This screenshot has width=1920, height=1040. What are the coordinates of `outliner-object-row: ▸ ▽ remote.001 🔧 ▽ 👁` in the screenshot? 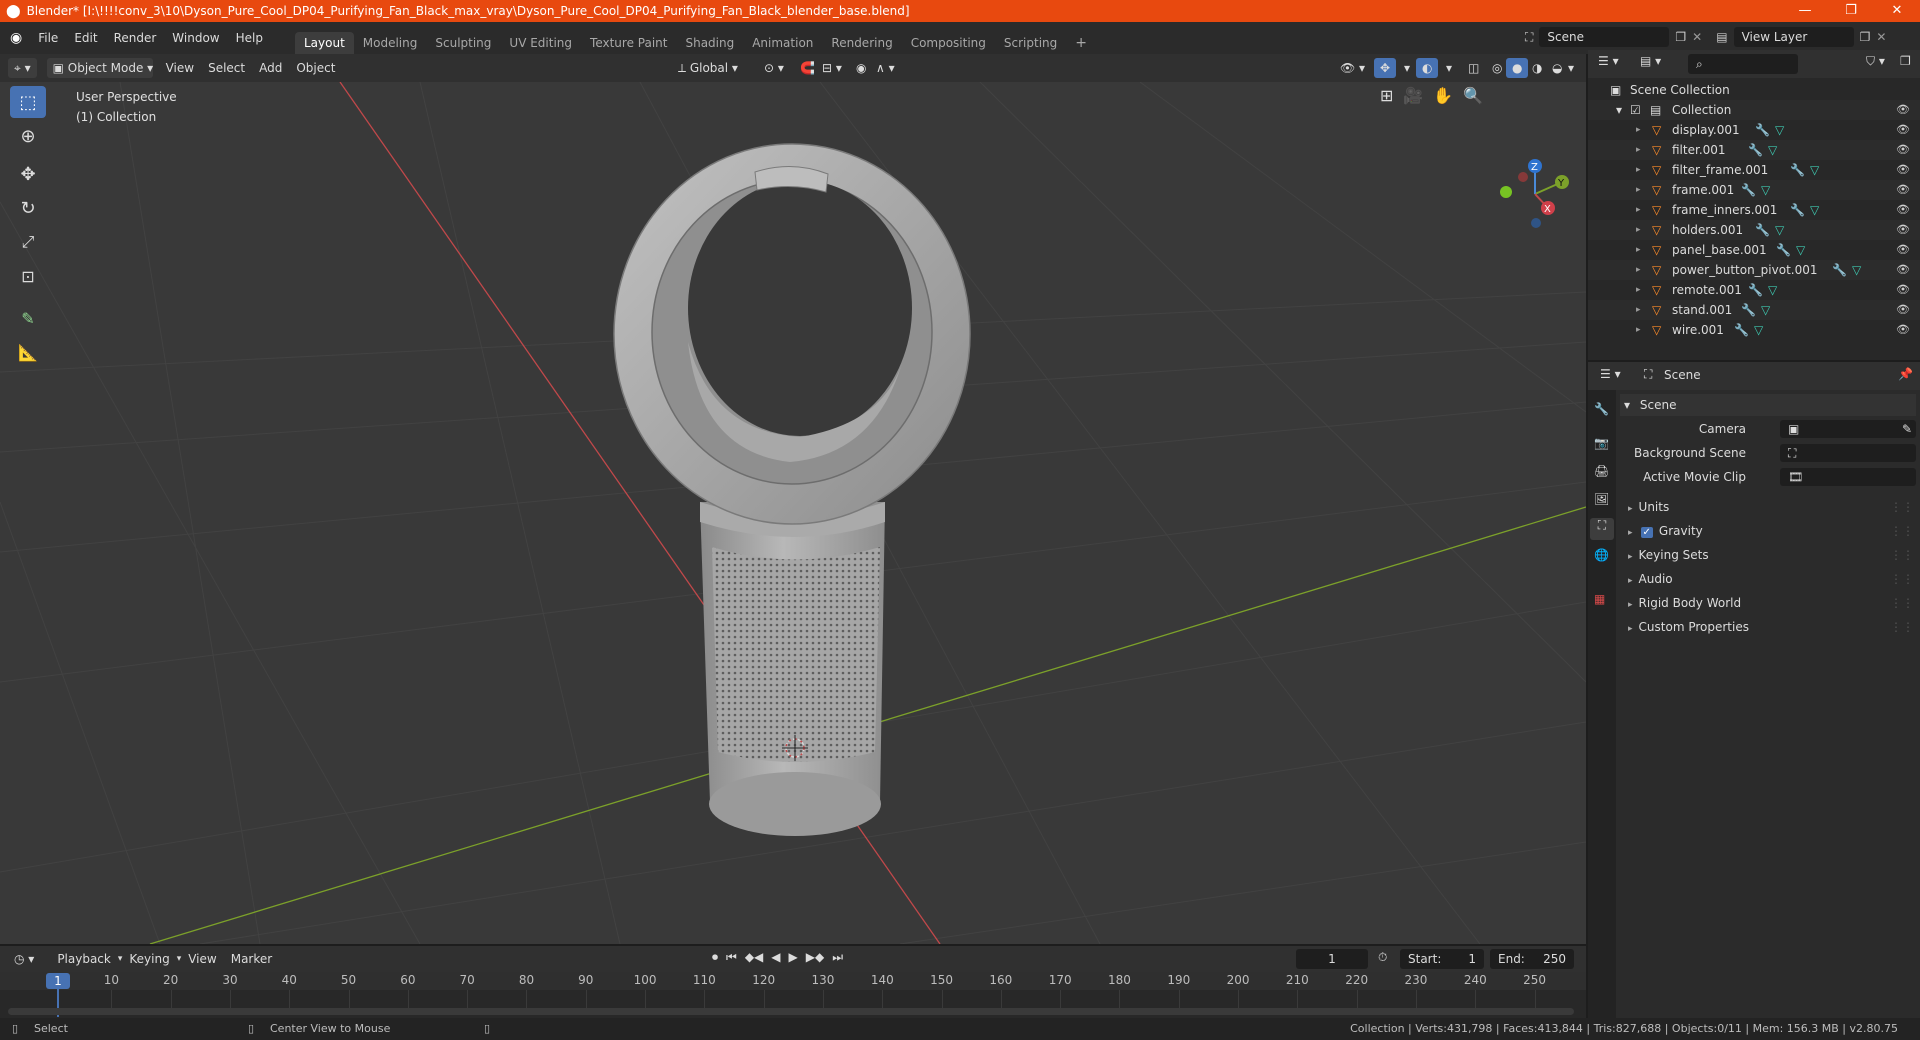 It's located at (1754, 290).